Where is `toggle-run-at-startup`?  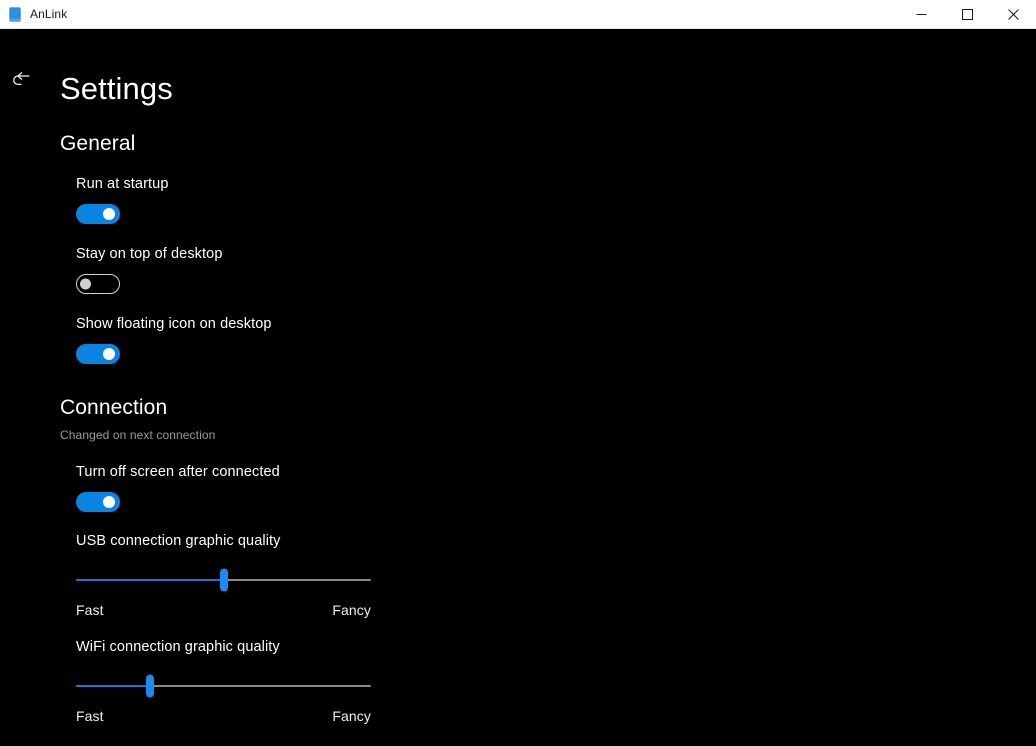 toggle-run-at-startup is located at coordinates (98, 213).